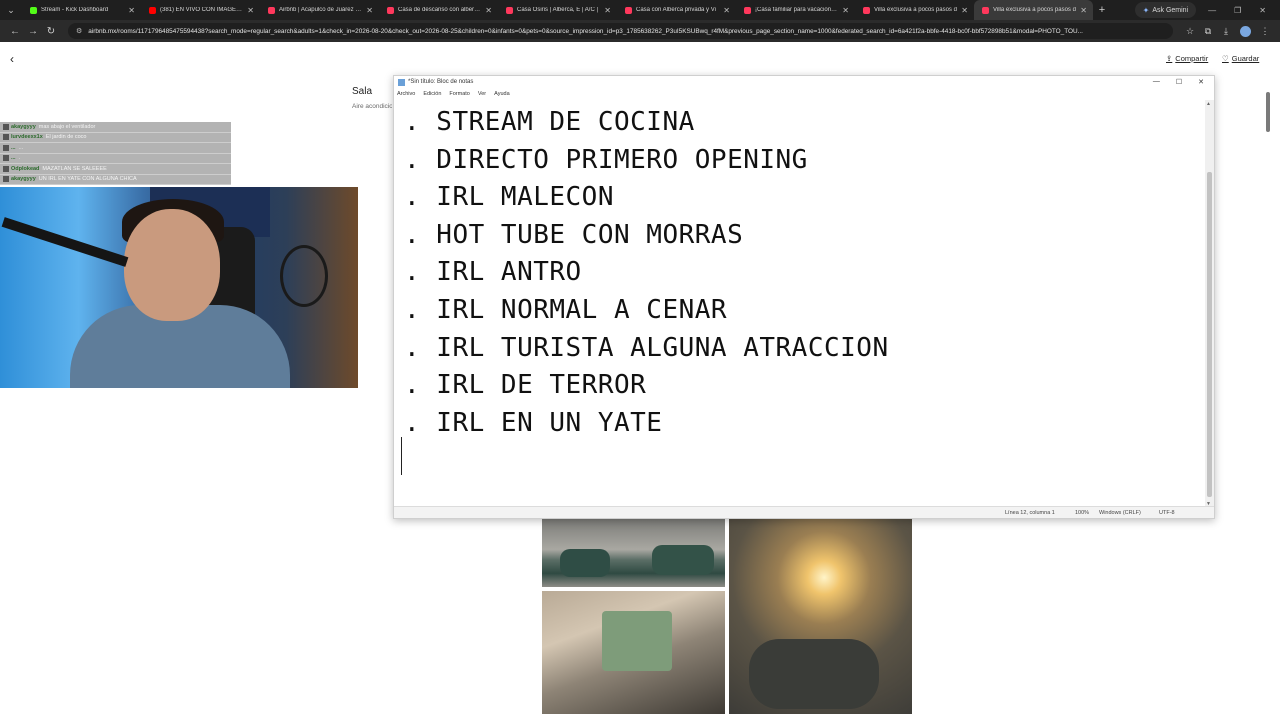 The height and width of the screenshot is (720, 1280). I want to click on browser-tab: Casa de descanso con alberca! ✕, so click(438, 10).